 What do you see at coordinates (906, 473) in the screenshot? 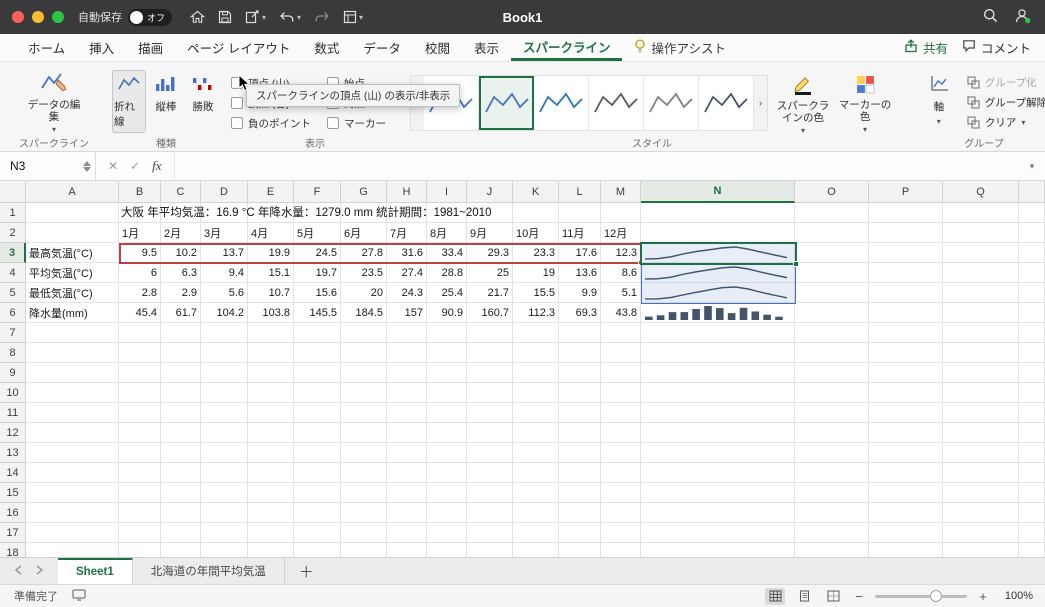
I see `cell-P14` at bounding box center [906, 473].